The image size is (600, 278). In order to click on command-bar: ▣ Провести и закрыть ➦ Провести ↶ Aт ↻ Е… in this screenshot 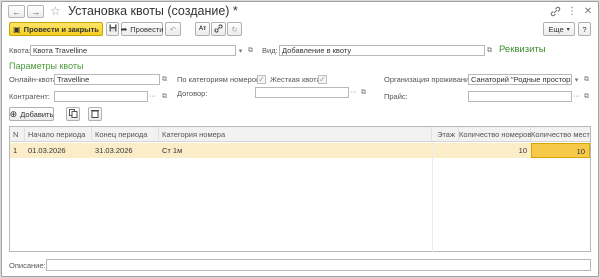, I will do `click(300, 31)`.